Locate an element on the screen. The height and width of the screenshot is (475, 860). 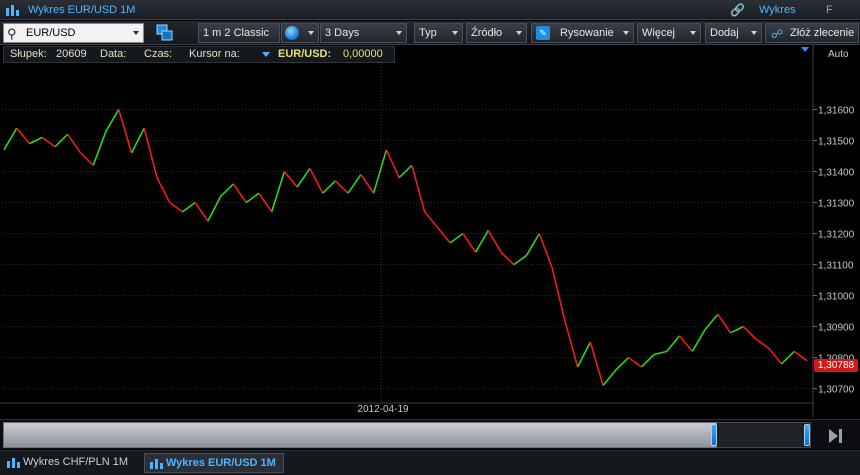
scrollbar-left-handle is located at coordinates (714, 435).